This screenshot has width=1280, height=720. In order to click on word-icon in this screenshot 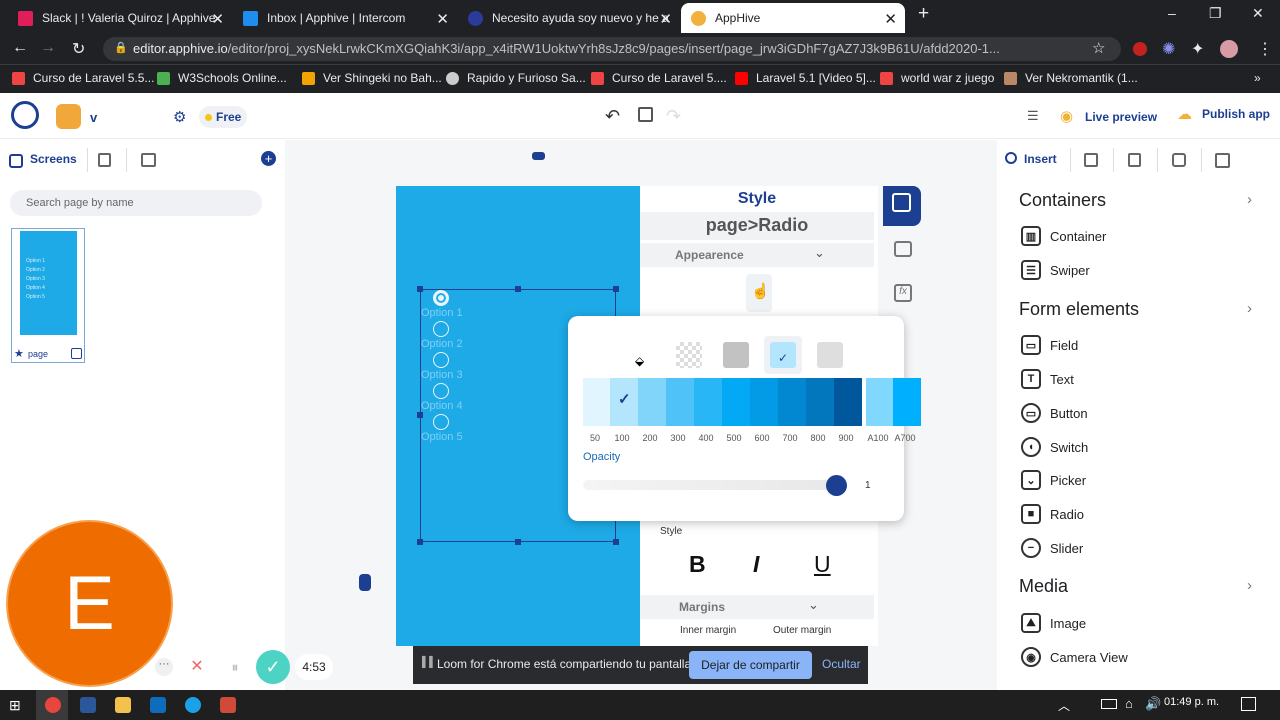, I will do `click(88, 705)`.